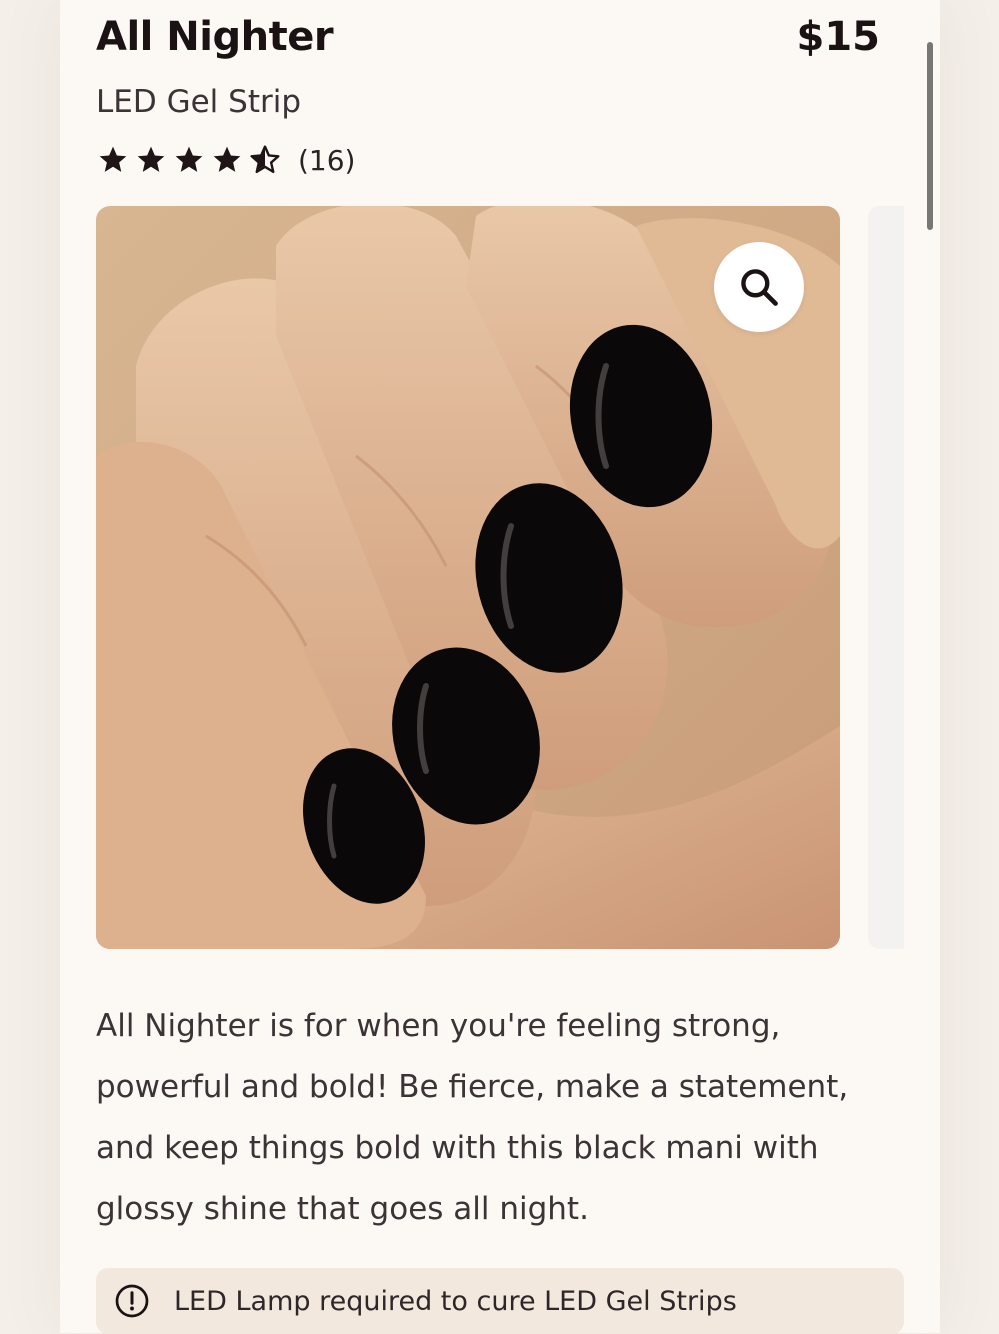  Describe the element at coordinates (838, 37) in the screenshot. I see `product-price: $15` at that location.